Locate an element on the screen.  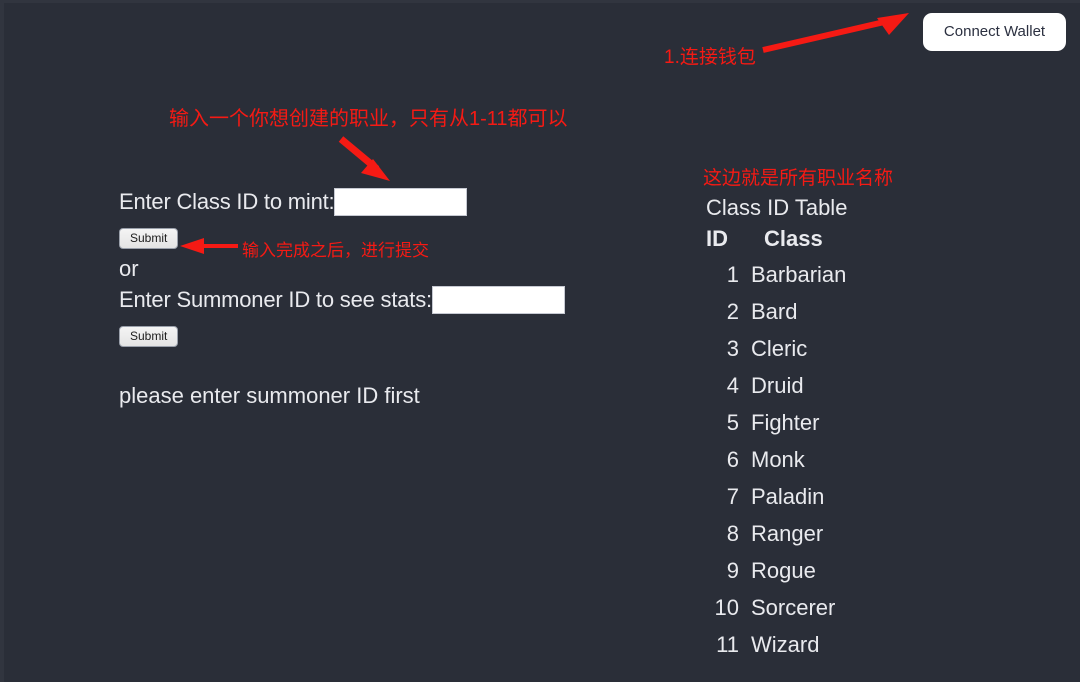
annotation-class-input: 输入一个你想创建的职业，只有从1-11都可以 is located at coordinates (368, 119).